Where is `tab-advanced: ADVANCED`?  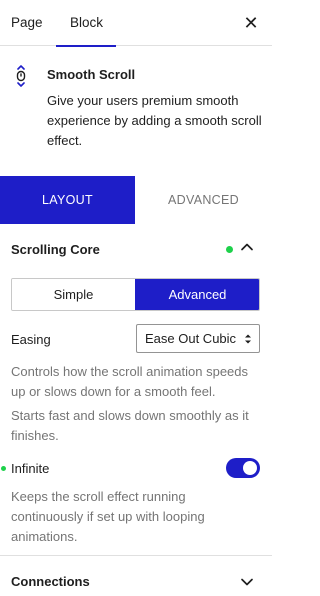
tab-advanced: ADVANCED is located at coordinates (203, 200).